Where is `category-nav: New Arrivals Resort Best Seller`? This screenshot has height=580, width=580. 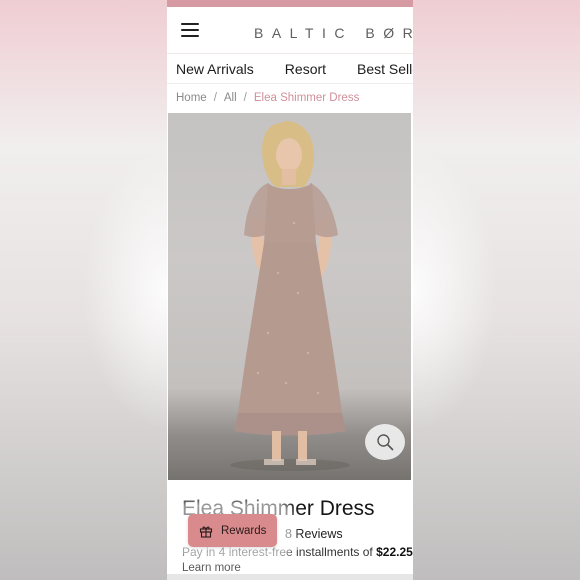
category-nav: New Arrivals Resort Best Seller is located at coordinates (290, 69).